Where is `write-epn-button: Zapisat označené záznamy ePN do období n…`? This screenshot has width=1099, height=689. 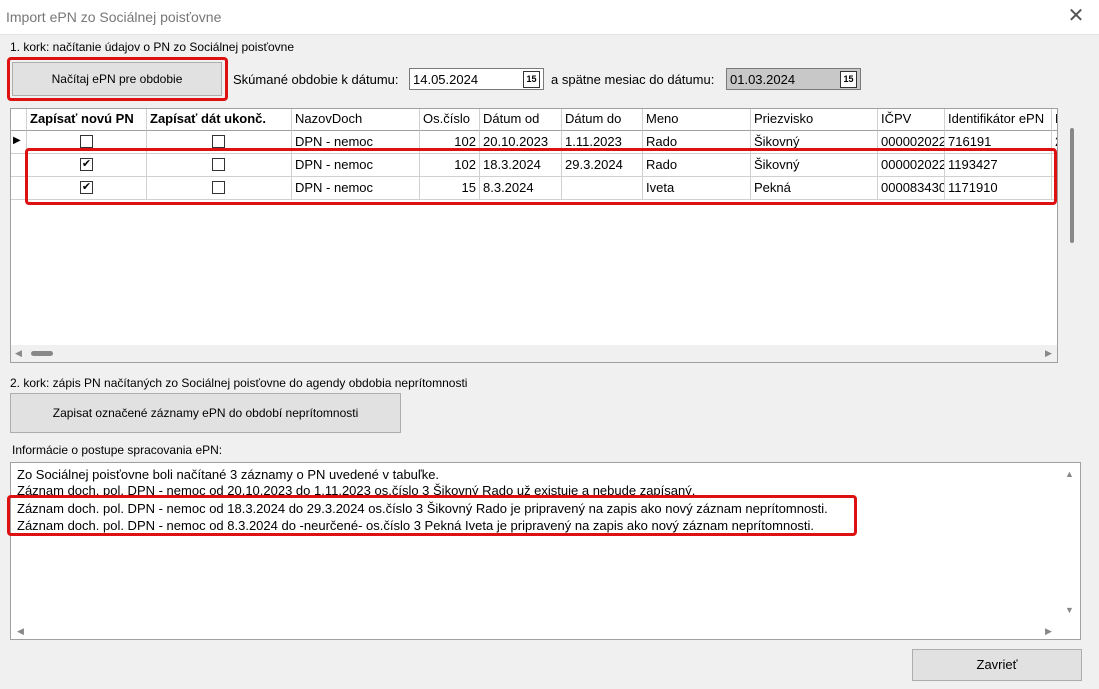
write-epn-button: Zapisat označené záznamy ePN do období n… is located at coordinates (205, 413).